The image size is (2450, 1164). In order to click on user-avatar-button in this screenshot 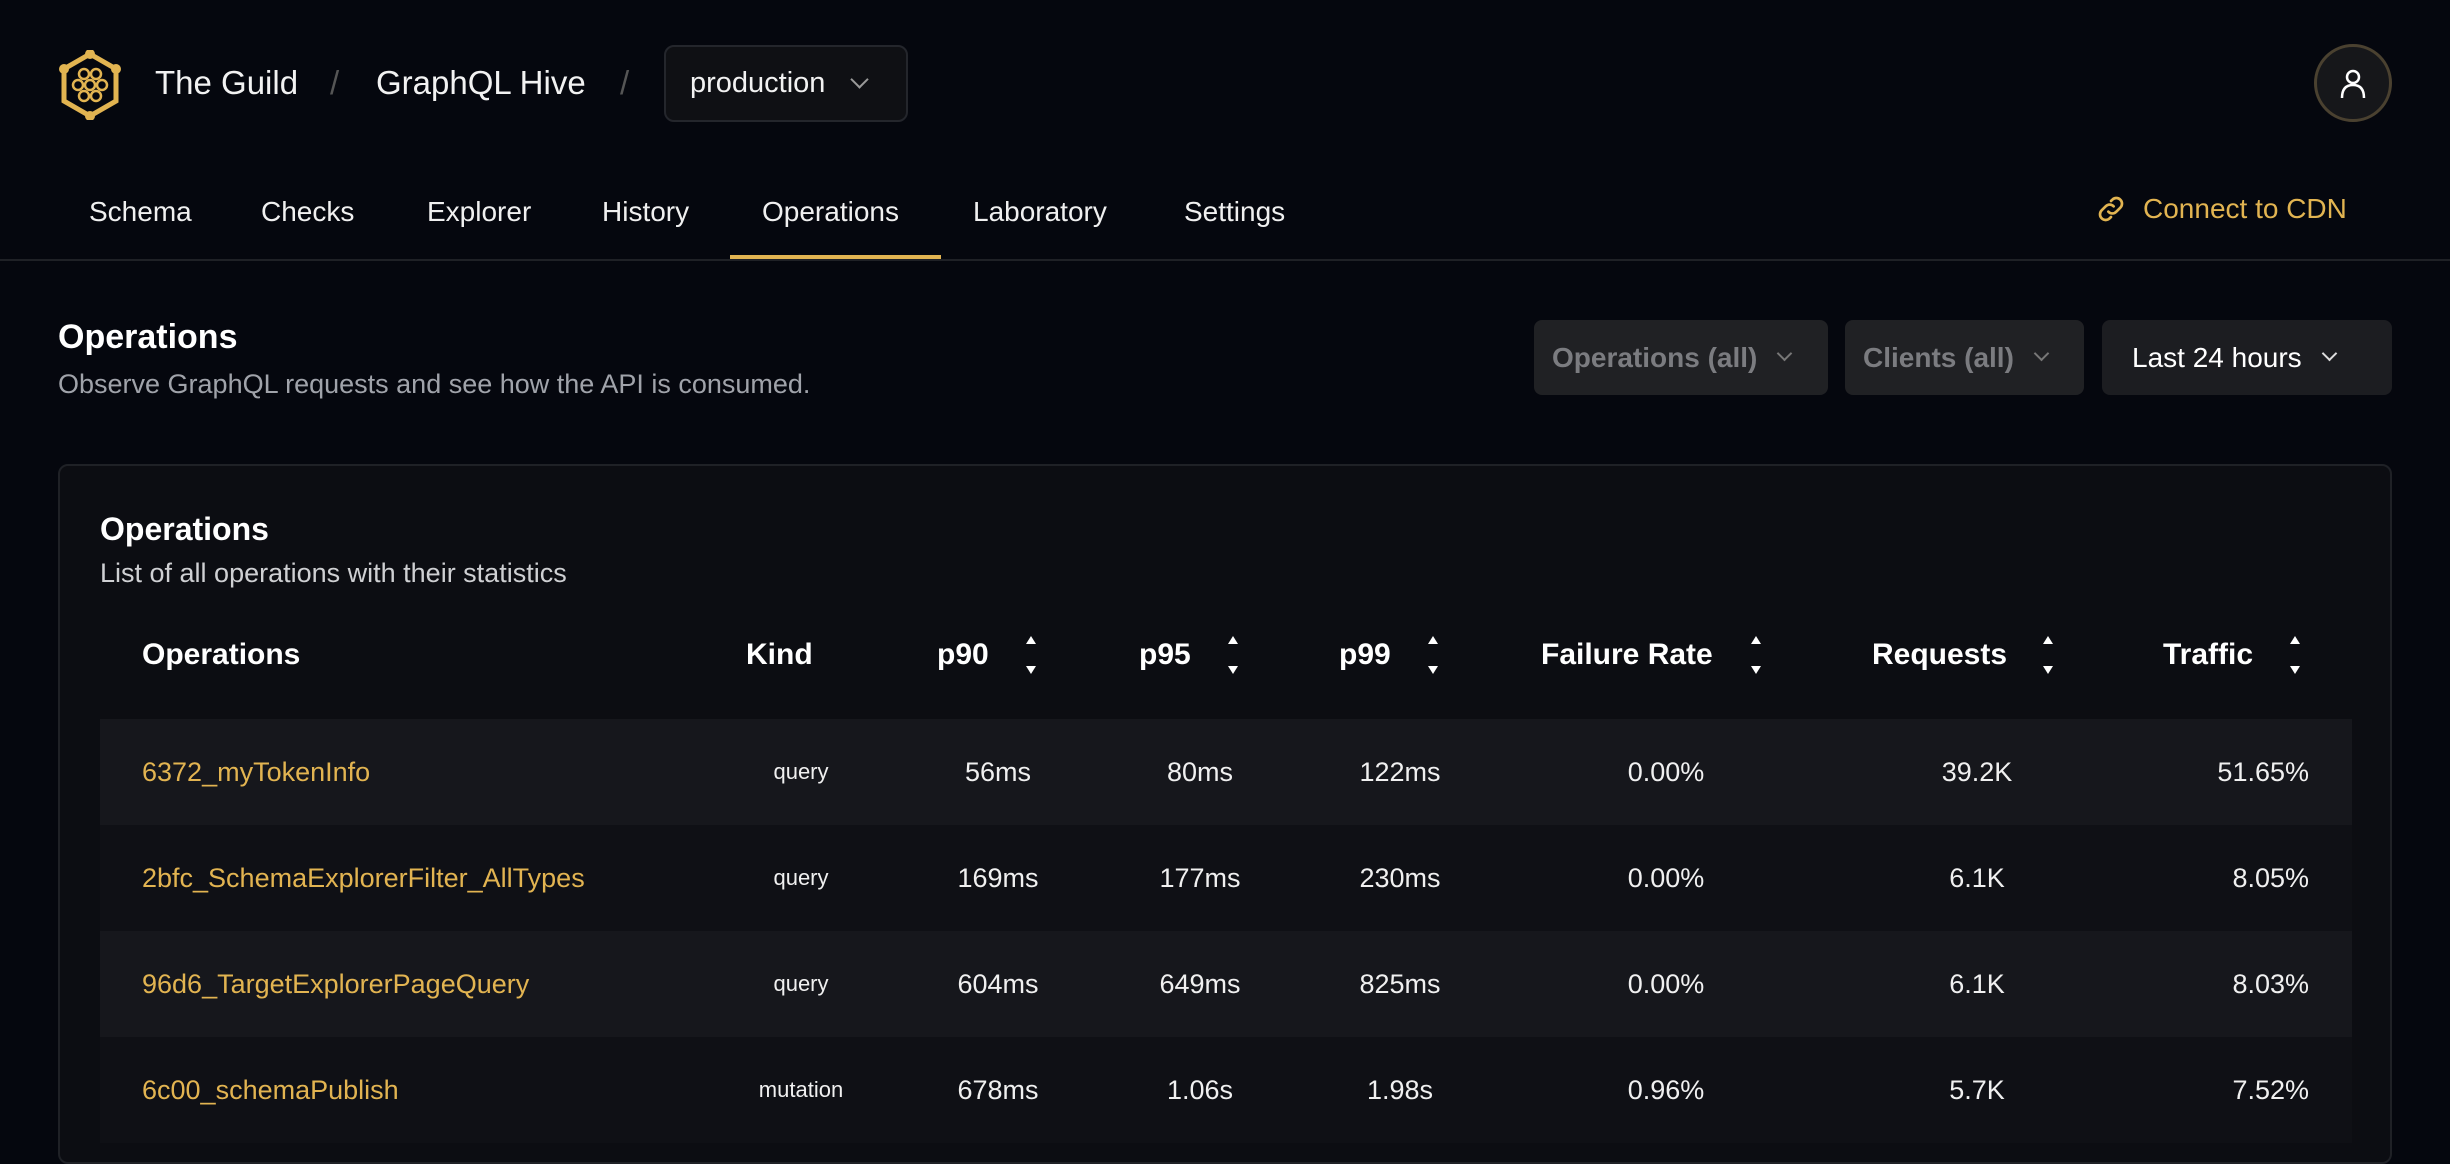, I will do `click(2353, 83)`.